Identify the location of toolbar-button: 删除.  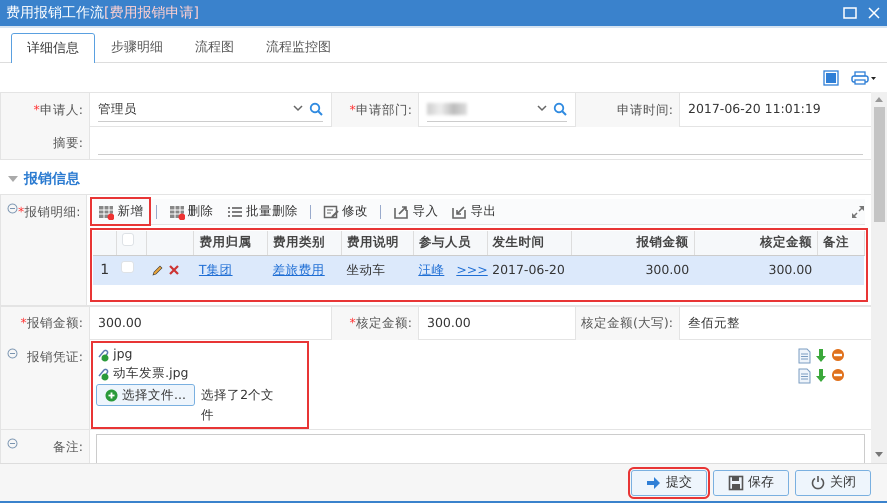
(191, 211).